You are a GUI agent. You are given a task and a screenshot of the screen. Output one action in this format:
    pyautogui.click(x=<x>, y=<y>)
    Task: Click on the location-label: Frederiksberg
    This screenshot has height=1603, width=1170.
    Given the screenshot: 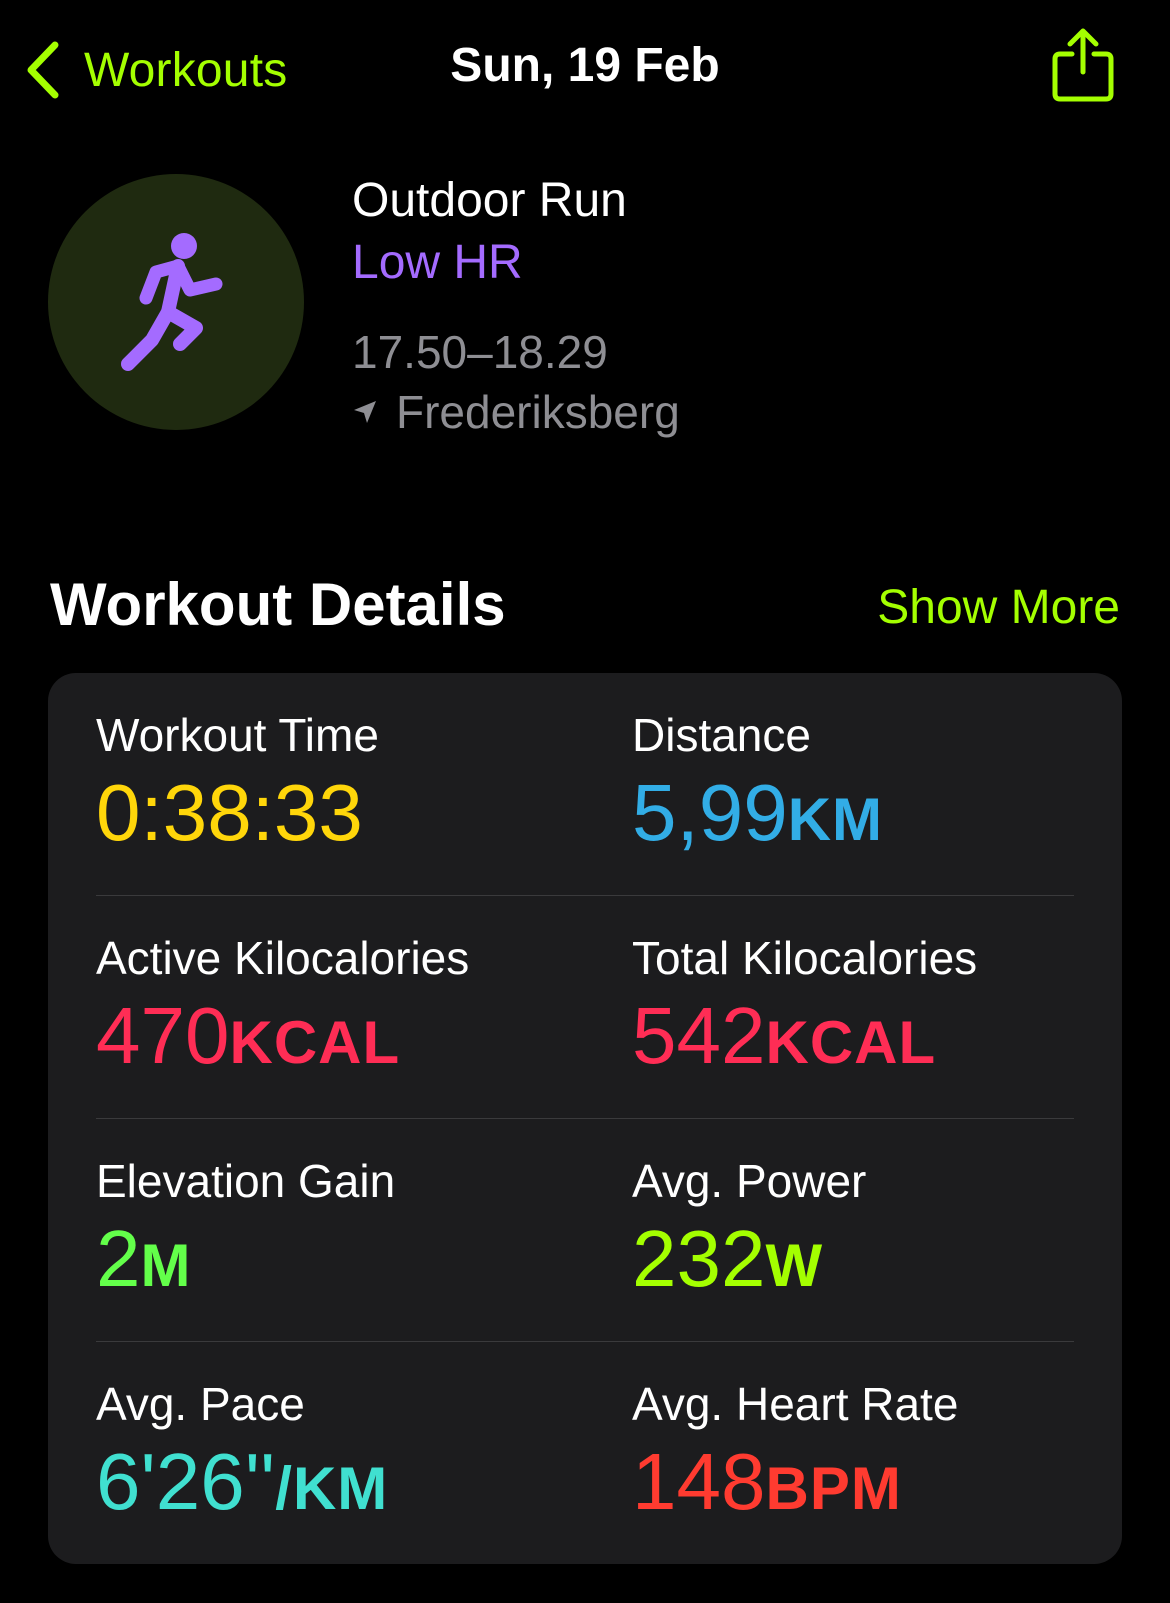 What is the action you would take?
    pyautogui.click(x=538, y=412)
    